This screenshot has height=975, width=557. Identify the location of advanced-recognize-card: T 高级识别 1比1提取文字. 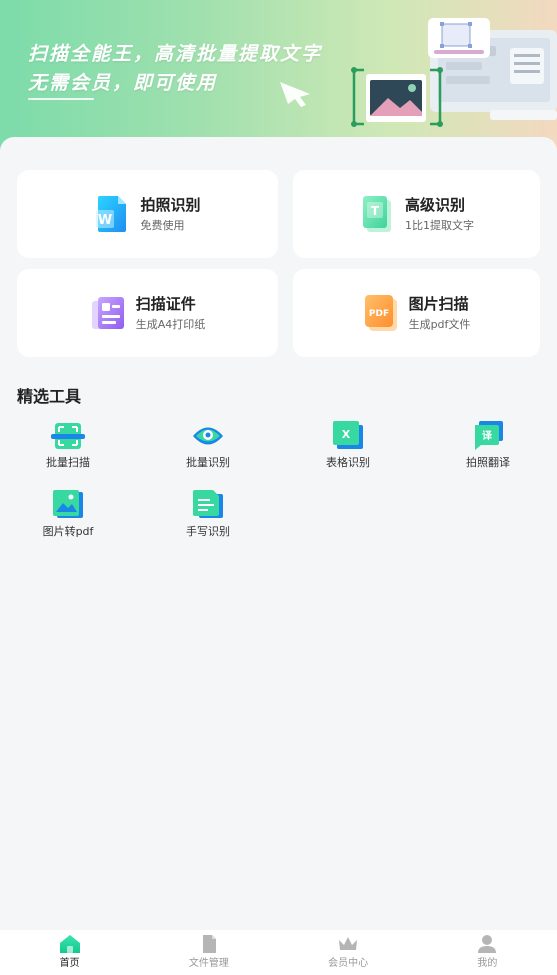
(416, 214).